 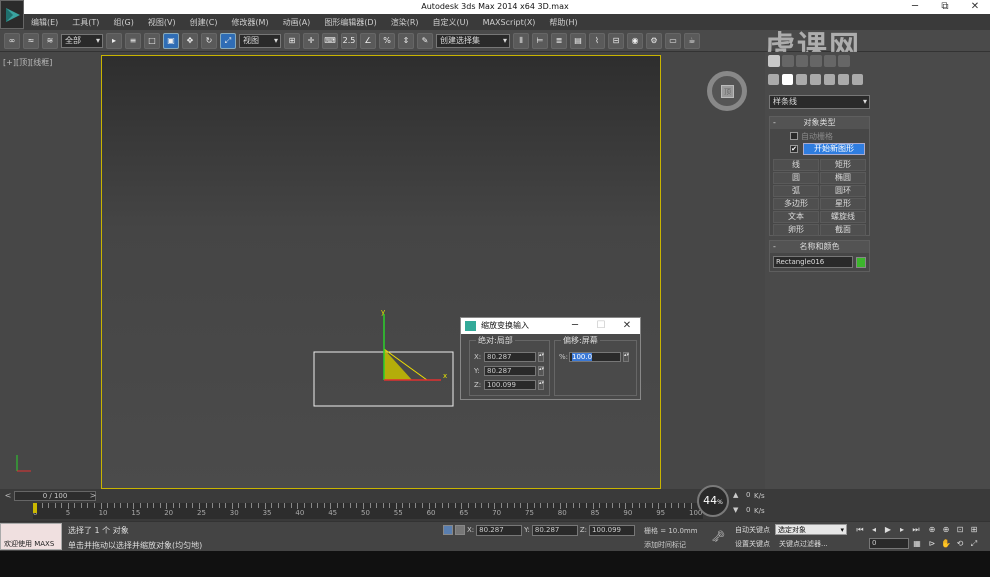 I want to click on select-by-name-icon: ≡, so click(x=133, y=40).